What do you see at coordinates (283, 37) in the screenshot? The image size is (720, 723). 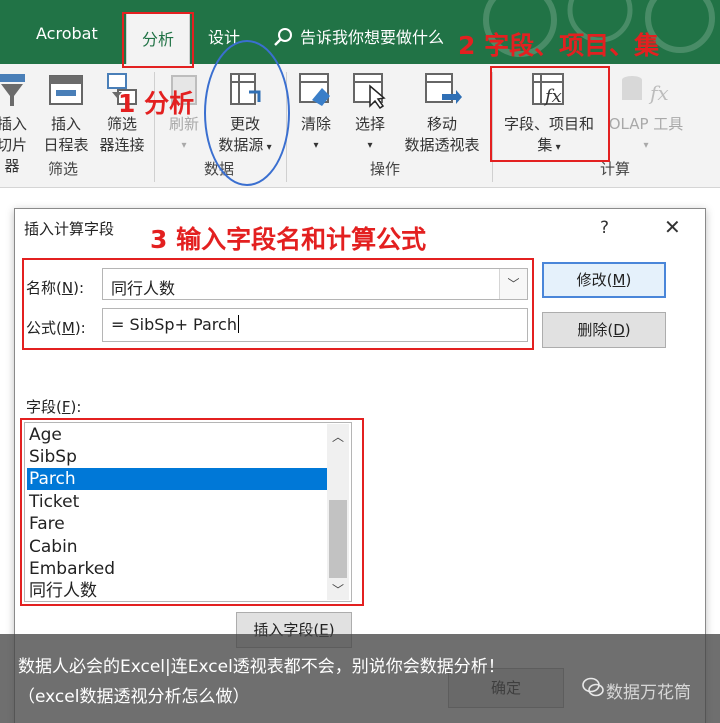 I see `lightbulb-search-icon` at bounding box center [283, 37].